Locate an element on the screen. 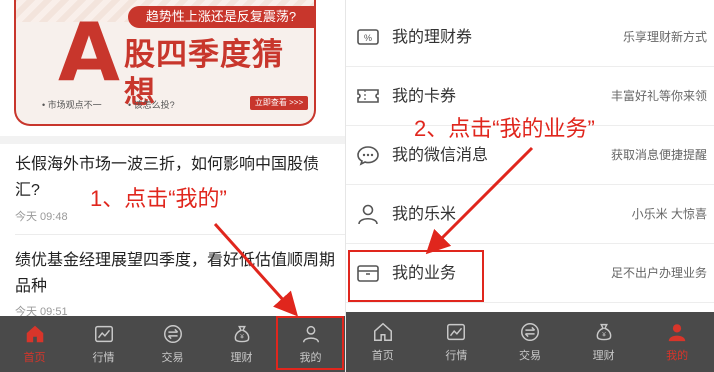 The width and height of the screenshot is (714, 372). news-item-time: 今天 09:48 is located at coordinates (41, 217).